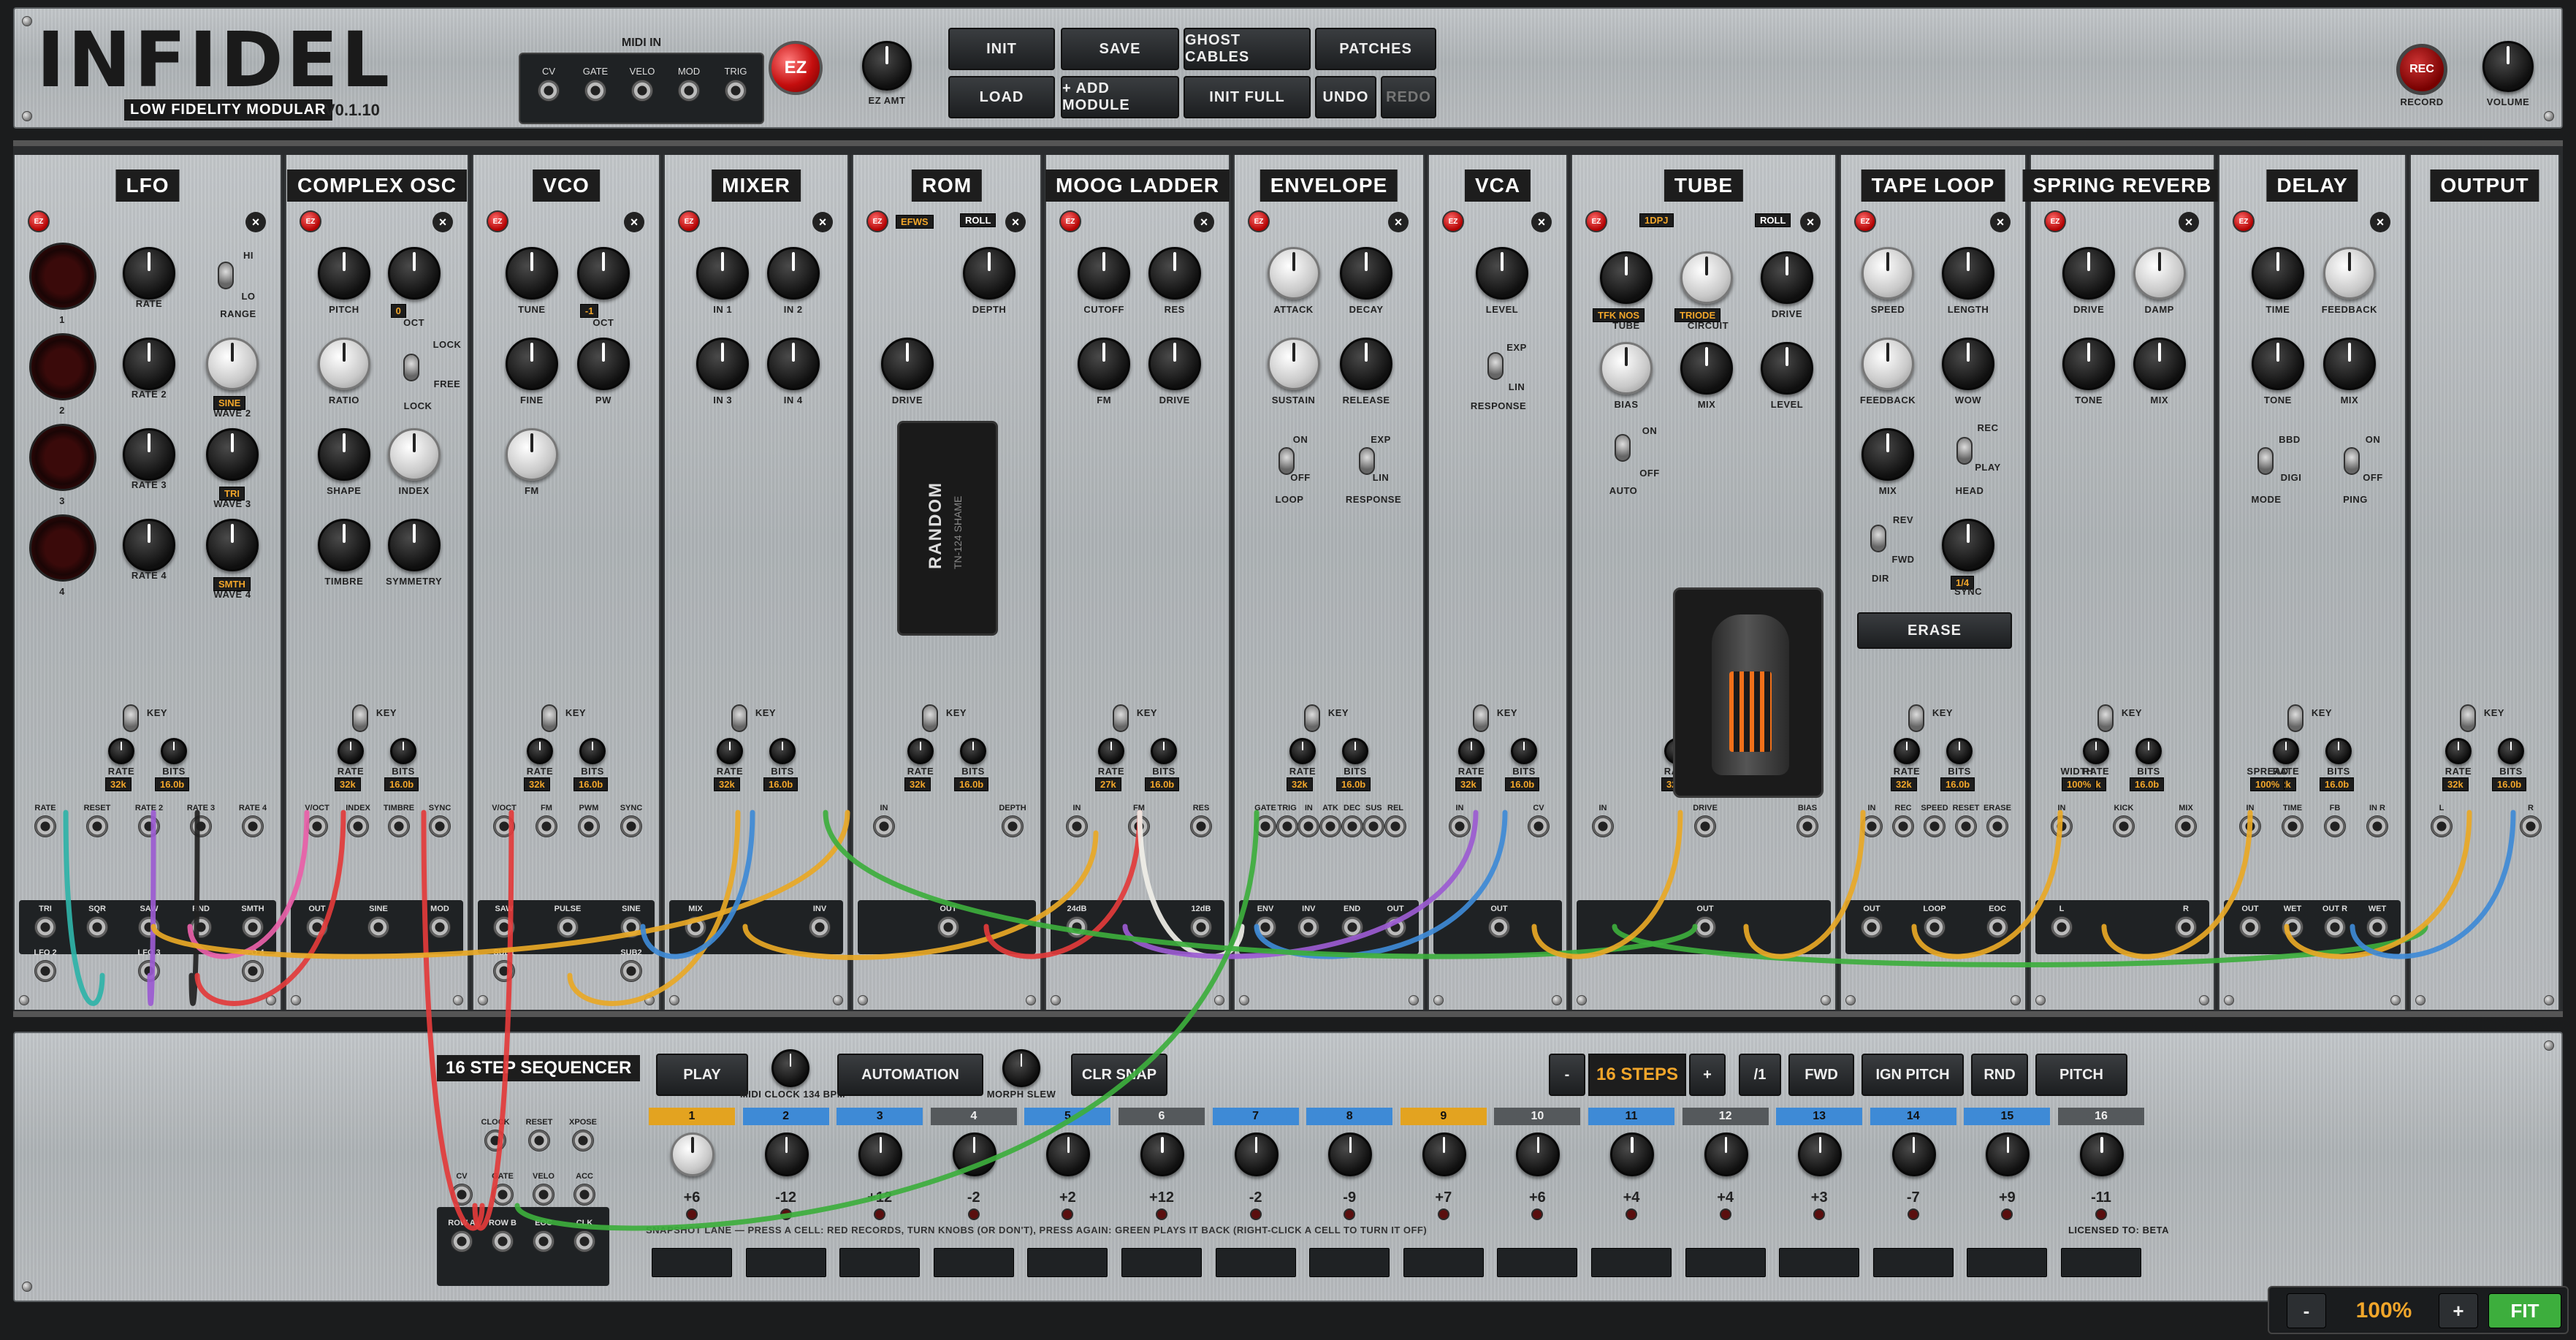 The image size is (2576, 1340). I want to click on lfo-input-jack: RATE 2, so click(149, 821).